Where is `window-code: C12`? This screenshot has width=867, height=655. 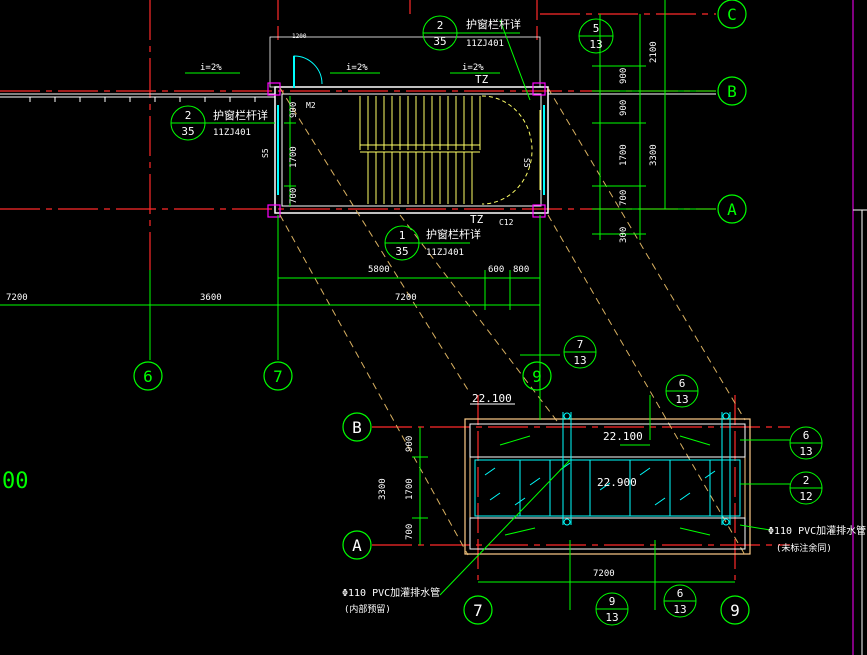
window-code: C12 is located at coordinates (506, 222).